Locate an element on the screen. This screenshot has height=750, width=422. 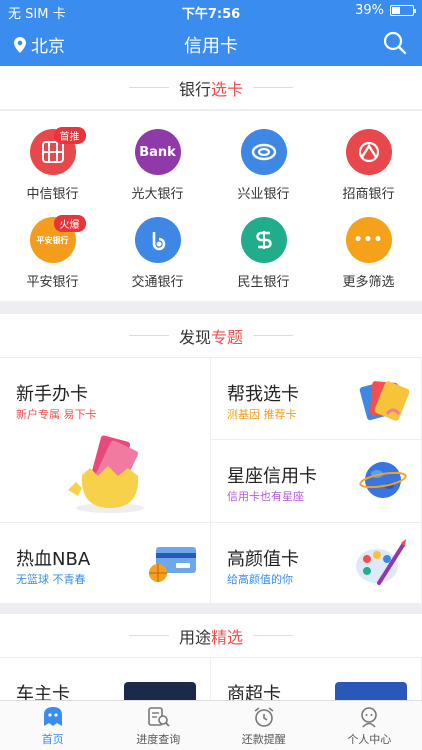
basketball-card-icon is located at coordinates (172, 564).